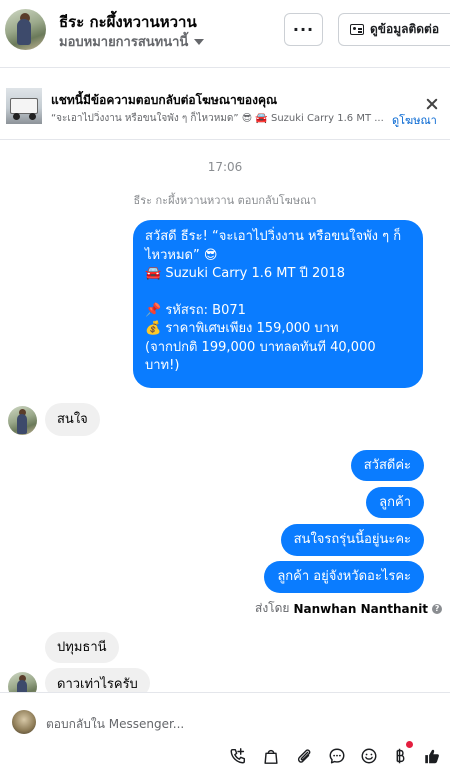 The width and height of the screenshot is (450, 779). I want to click on assign-label: มอบหมายการสนทนานี้, so click(124, 42).